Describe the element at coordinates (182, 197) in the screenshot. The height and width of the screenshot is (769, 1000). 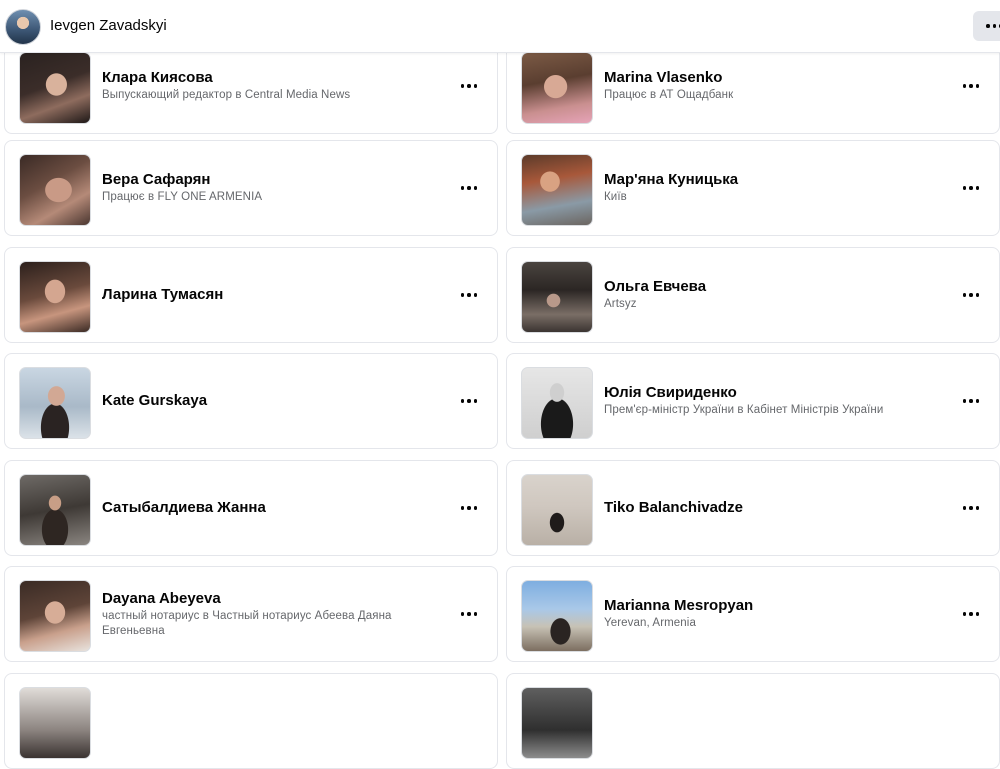
I see `friend-subtitle: Працює в FLY ONE ARMENIA` at that location.